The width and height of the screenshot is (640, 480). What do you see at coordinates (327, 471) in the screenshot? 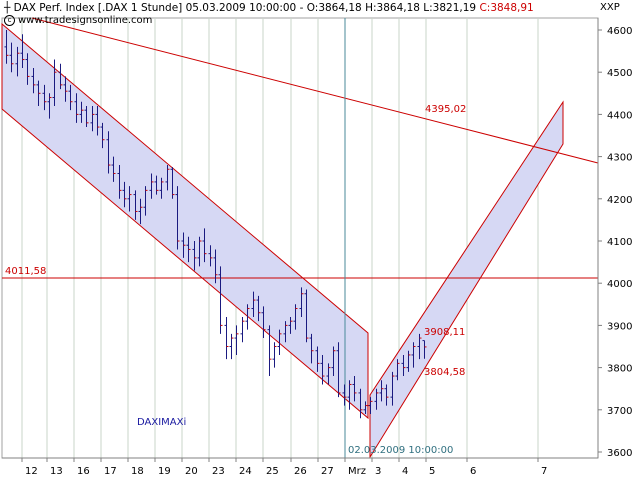
I see `x-tick-label: 27` at bounding box center [327, 471].